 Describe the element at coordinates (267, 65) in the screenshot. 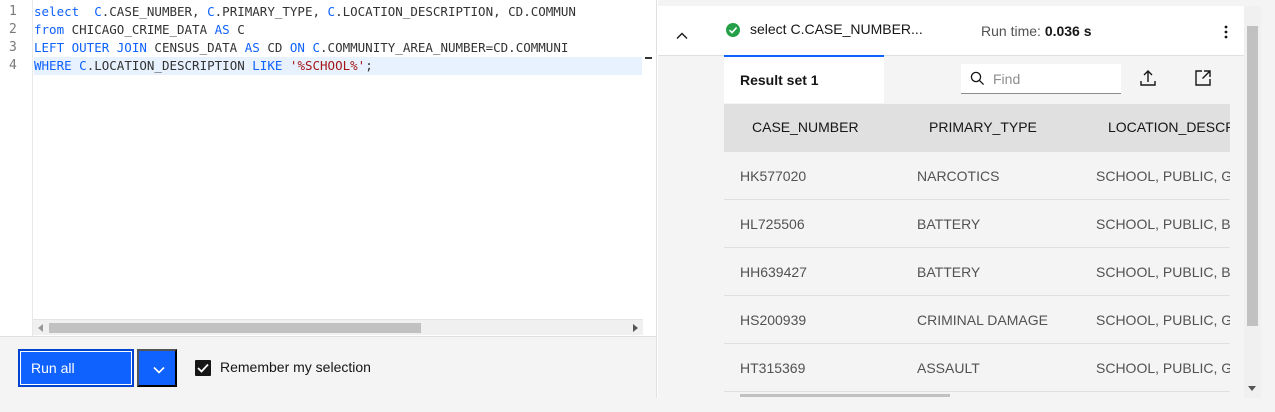

I see `code-token: LIKE` at that location.